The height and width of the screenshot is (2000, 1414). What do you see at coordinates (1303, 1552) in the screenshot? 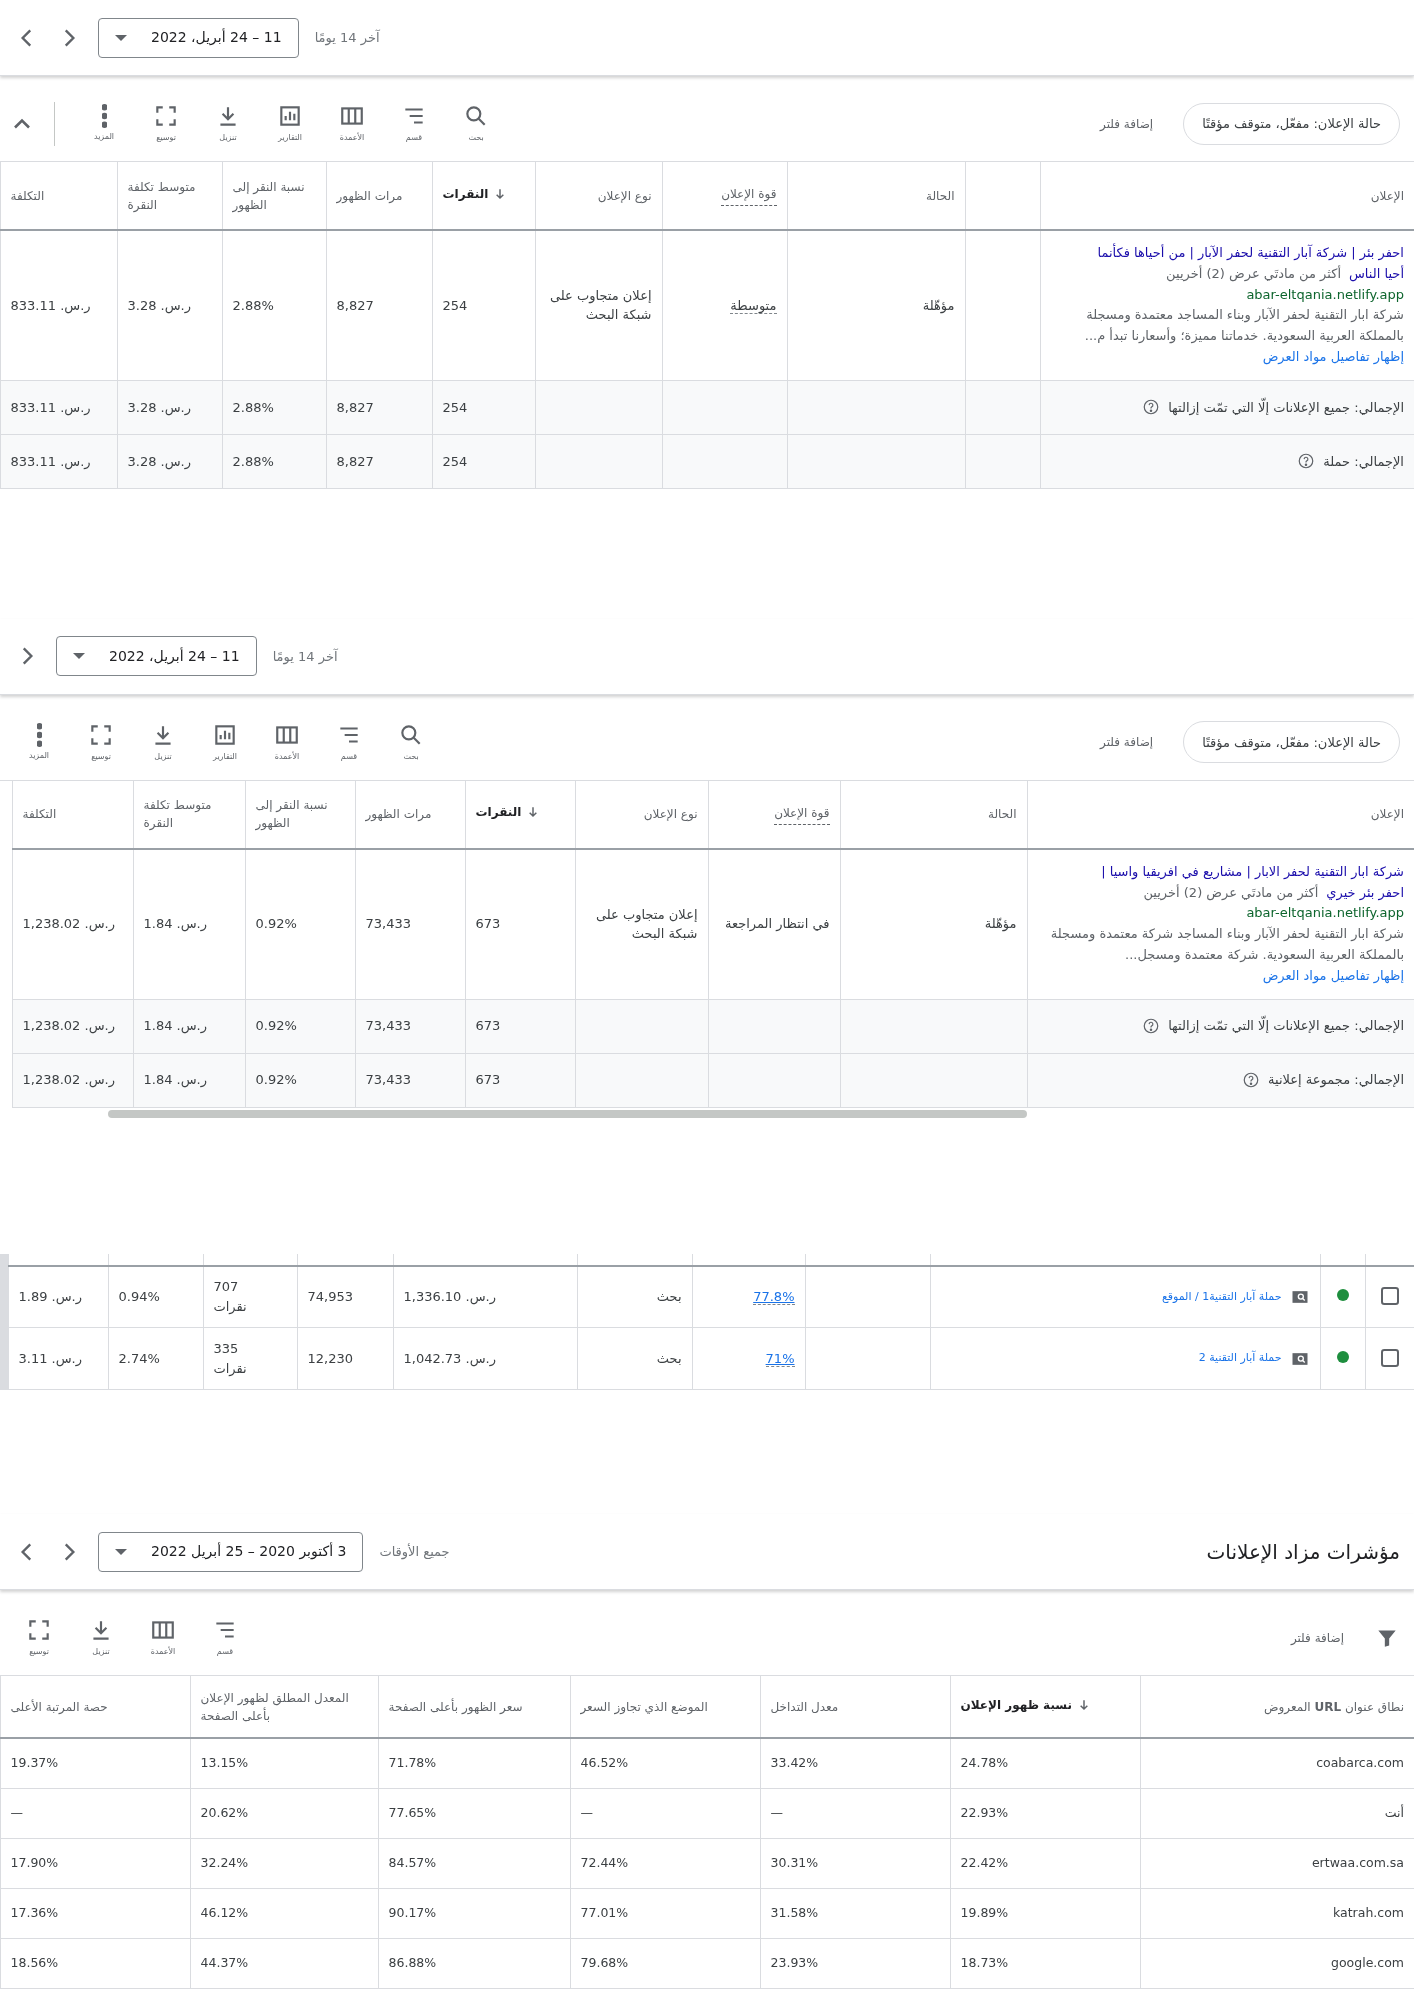
I see `page-title: مؤشرات مزاد الإعلانات` at bounding box center [1303, 1552].